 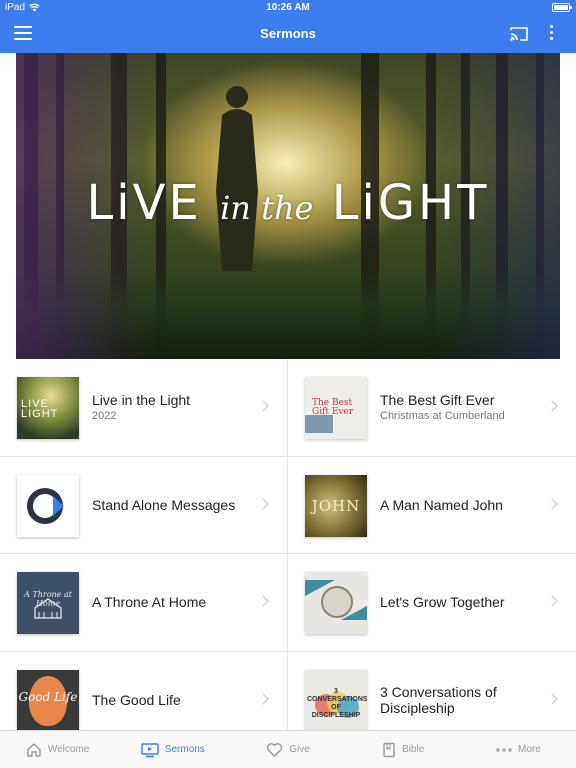 What do you see at coordinates (299, 749) in the screenshot?
I see `tab-label: Give` at bounding box center [299, 749].